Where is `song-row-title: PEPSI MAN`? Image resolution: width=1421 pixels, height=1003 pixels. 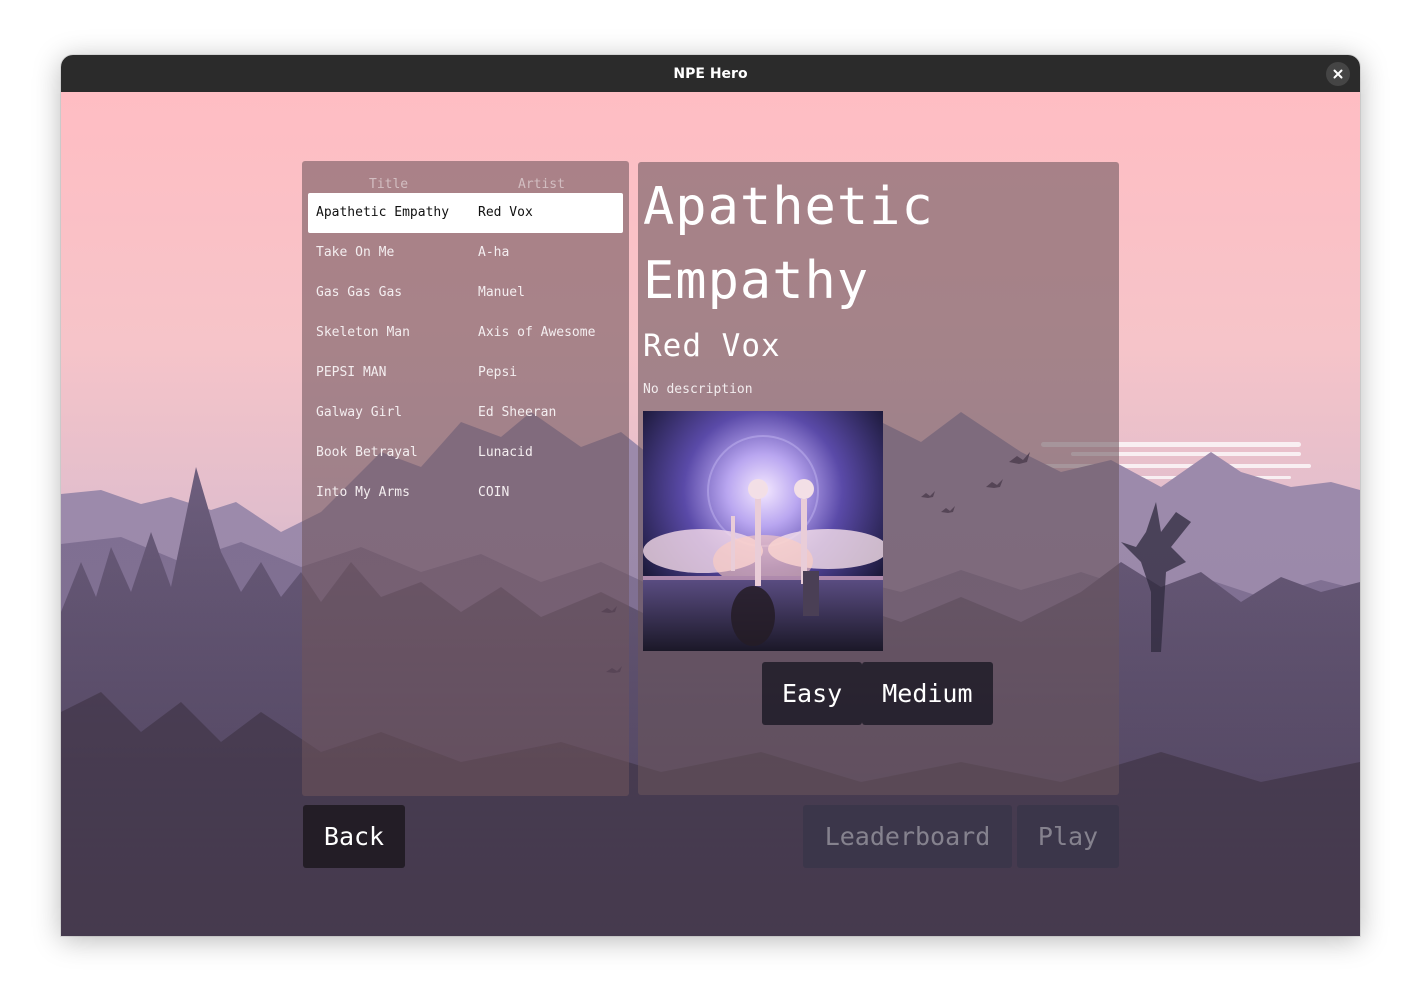 song-row-title: PEPSI MAN is located at coordinates (351, 372).